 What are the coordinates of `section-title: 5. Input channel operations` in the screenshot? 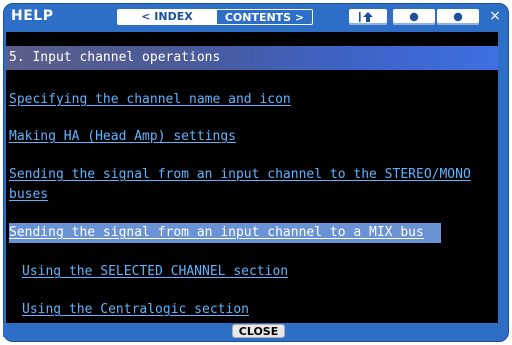 It's located at (115, 57).